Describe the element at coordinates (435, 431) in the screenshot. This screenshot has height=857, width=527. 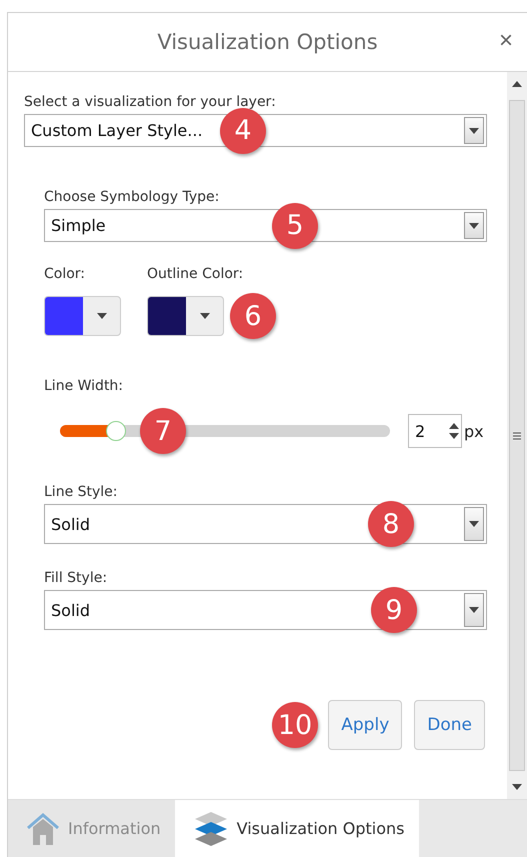
I see `number-field: 2` at that location.